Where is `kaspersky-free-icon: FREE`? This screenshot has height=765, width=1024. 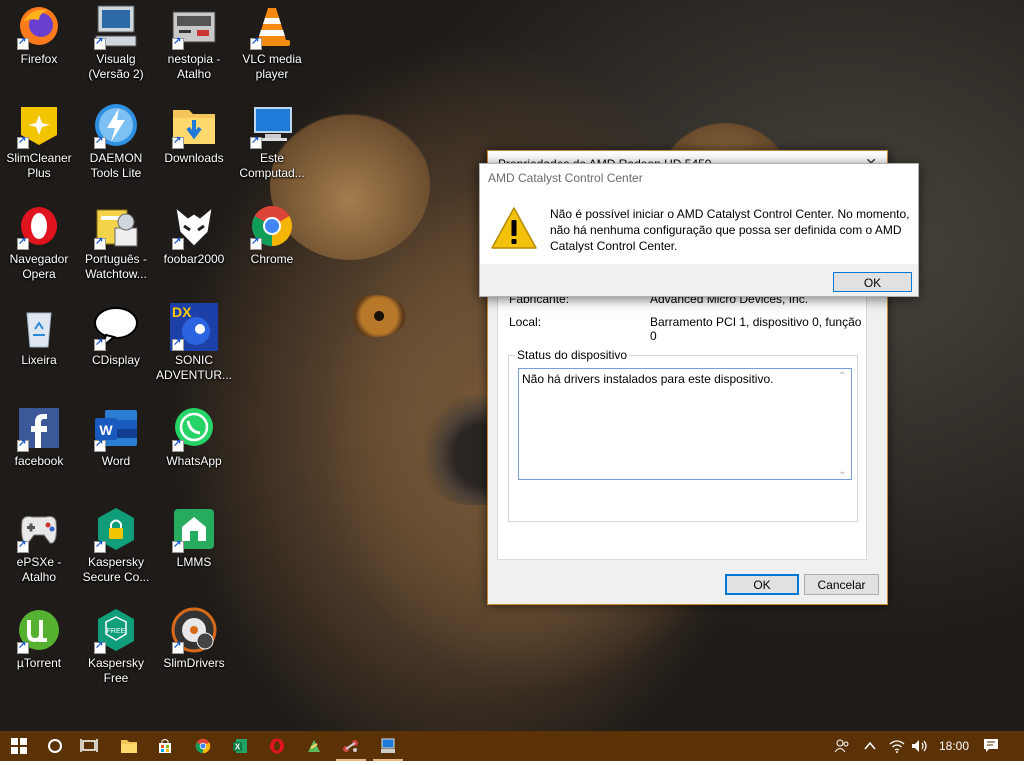
kaspersky-free-icon: FREE is located at coordinates (116, 630).